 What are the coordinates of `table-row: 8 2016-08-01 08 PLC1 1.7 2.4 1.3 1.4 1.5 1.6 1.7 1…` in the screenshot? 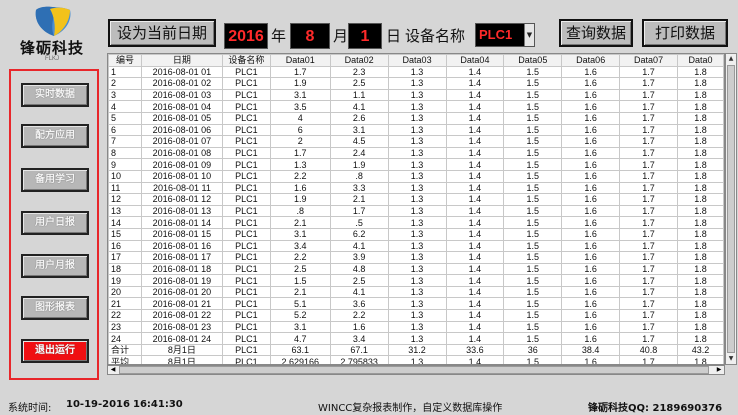 It's located at (416, 153).